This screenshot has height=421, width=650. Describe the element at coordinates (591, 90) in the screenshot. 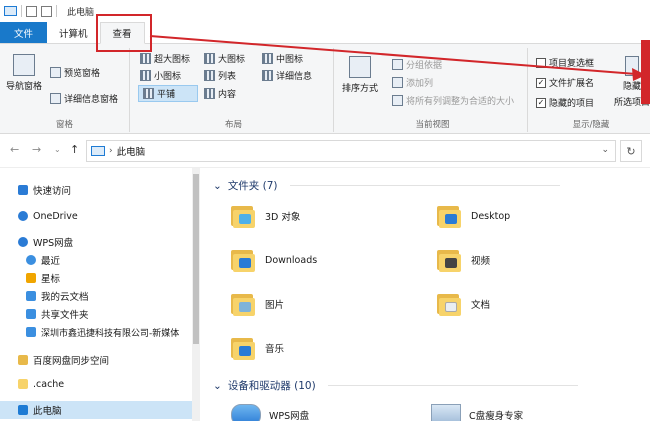

I see `show-hide-group: 项目复选框 ✓ 文件扩展名 ✓ 隐藏的项目 隐藏 所选项目 显示/隐藏` at that location.